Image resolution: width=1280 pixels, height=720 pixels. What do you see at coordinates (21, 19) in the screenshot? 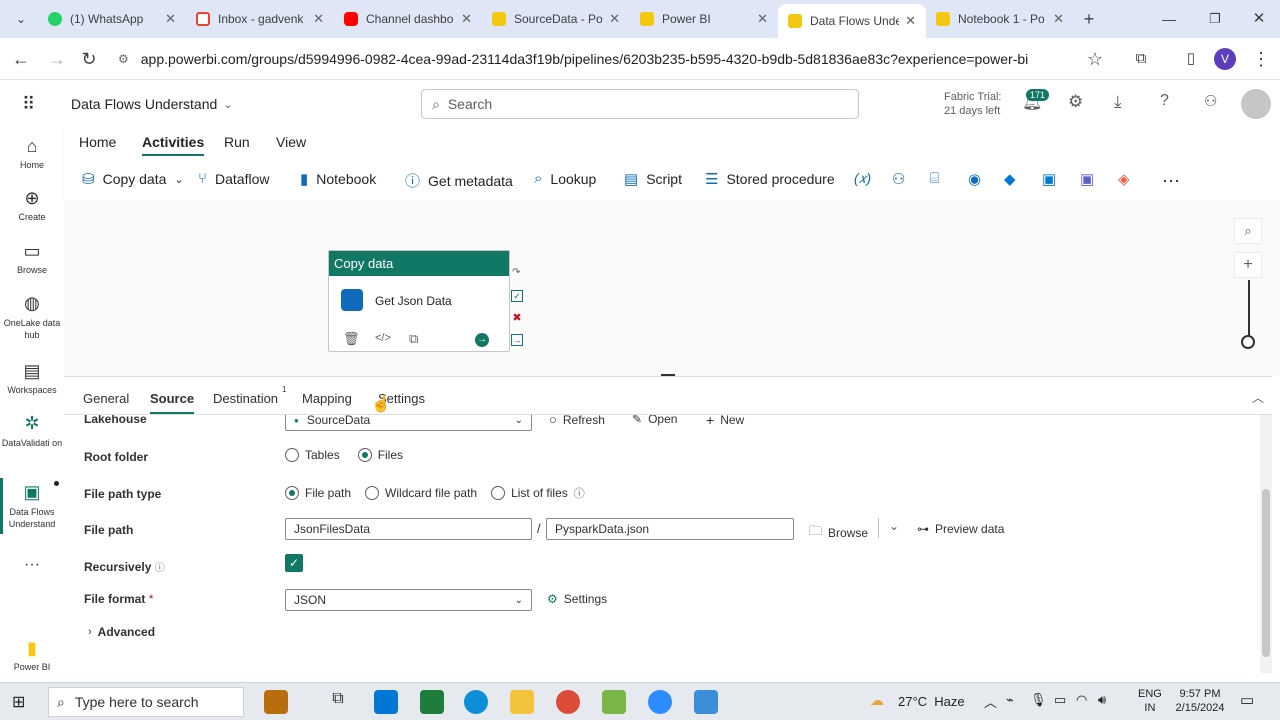
I see `tab-search-icon: ⌄` at bounding box center [21, 19].